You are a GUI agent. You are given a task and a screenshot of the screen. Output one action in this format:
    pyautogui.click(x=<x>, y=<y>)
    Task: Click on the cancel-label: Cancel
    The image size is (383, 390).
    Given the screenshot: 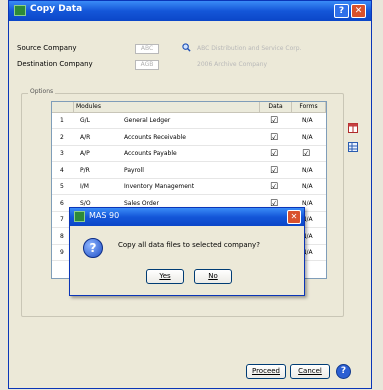 What is the action you would take?
    pyautogui.click(x=310, y=371)
    